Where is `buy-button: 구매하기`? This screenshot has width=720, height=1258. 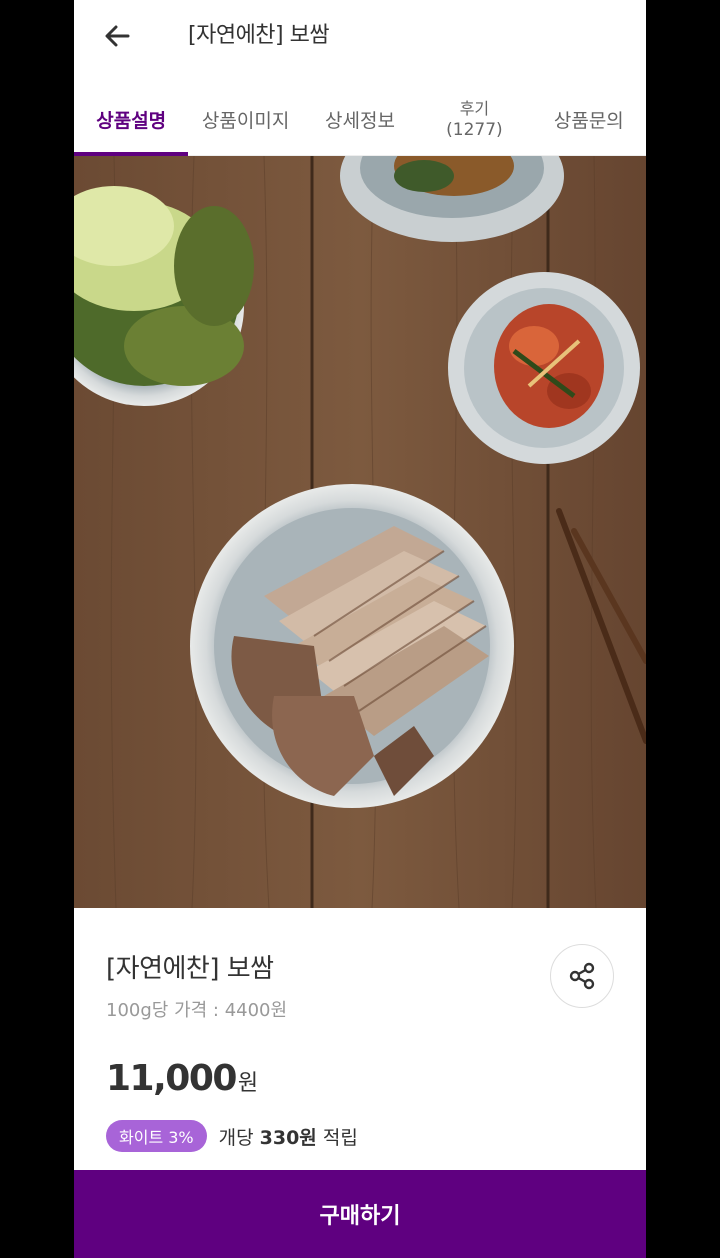
buy-button: 구매하기 is located at coordinates (360, 1214).